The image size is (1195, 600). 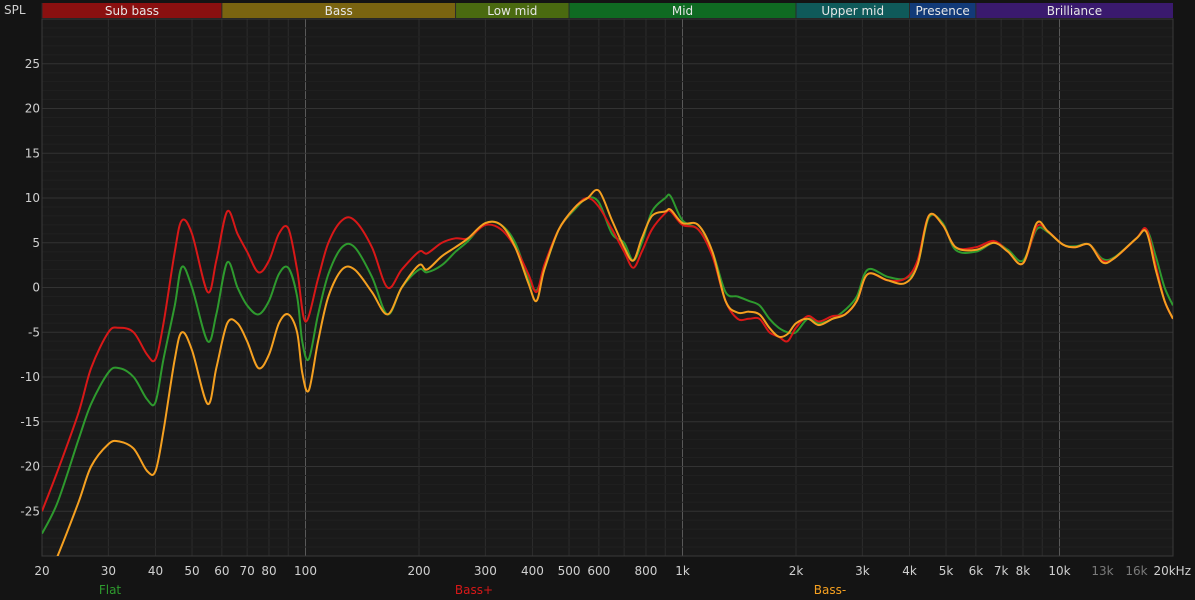 What do you see at coordinates (30, 377) in the screenshot?
I see `y-tick-label: -10` at bounding box center [30, 377].